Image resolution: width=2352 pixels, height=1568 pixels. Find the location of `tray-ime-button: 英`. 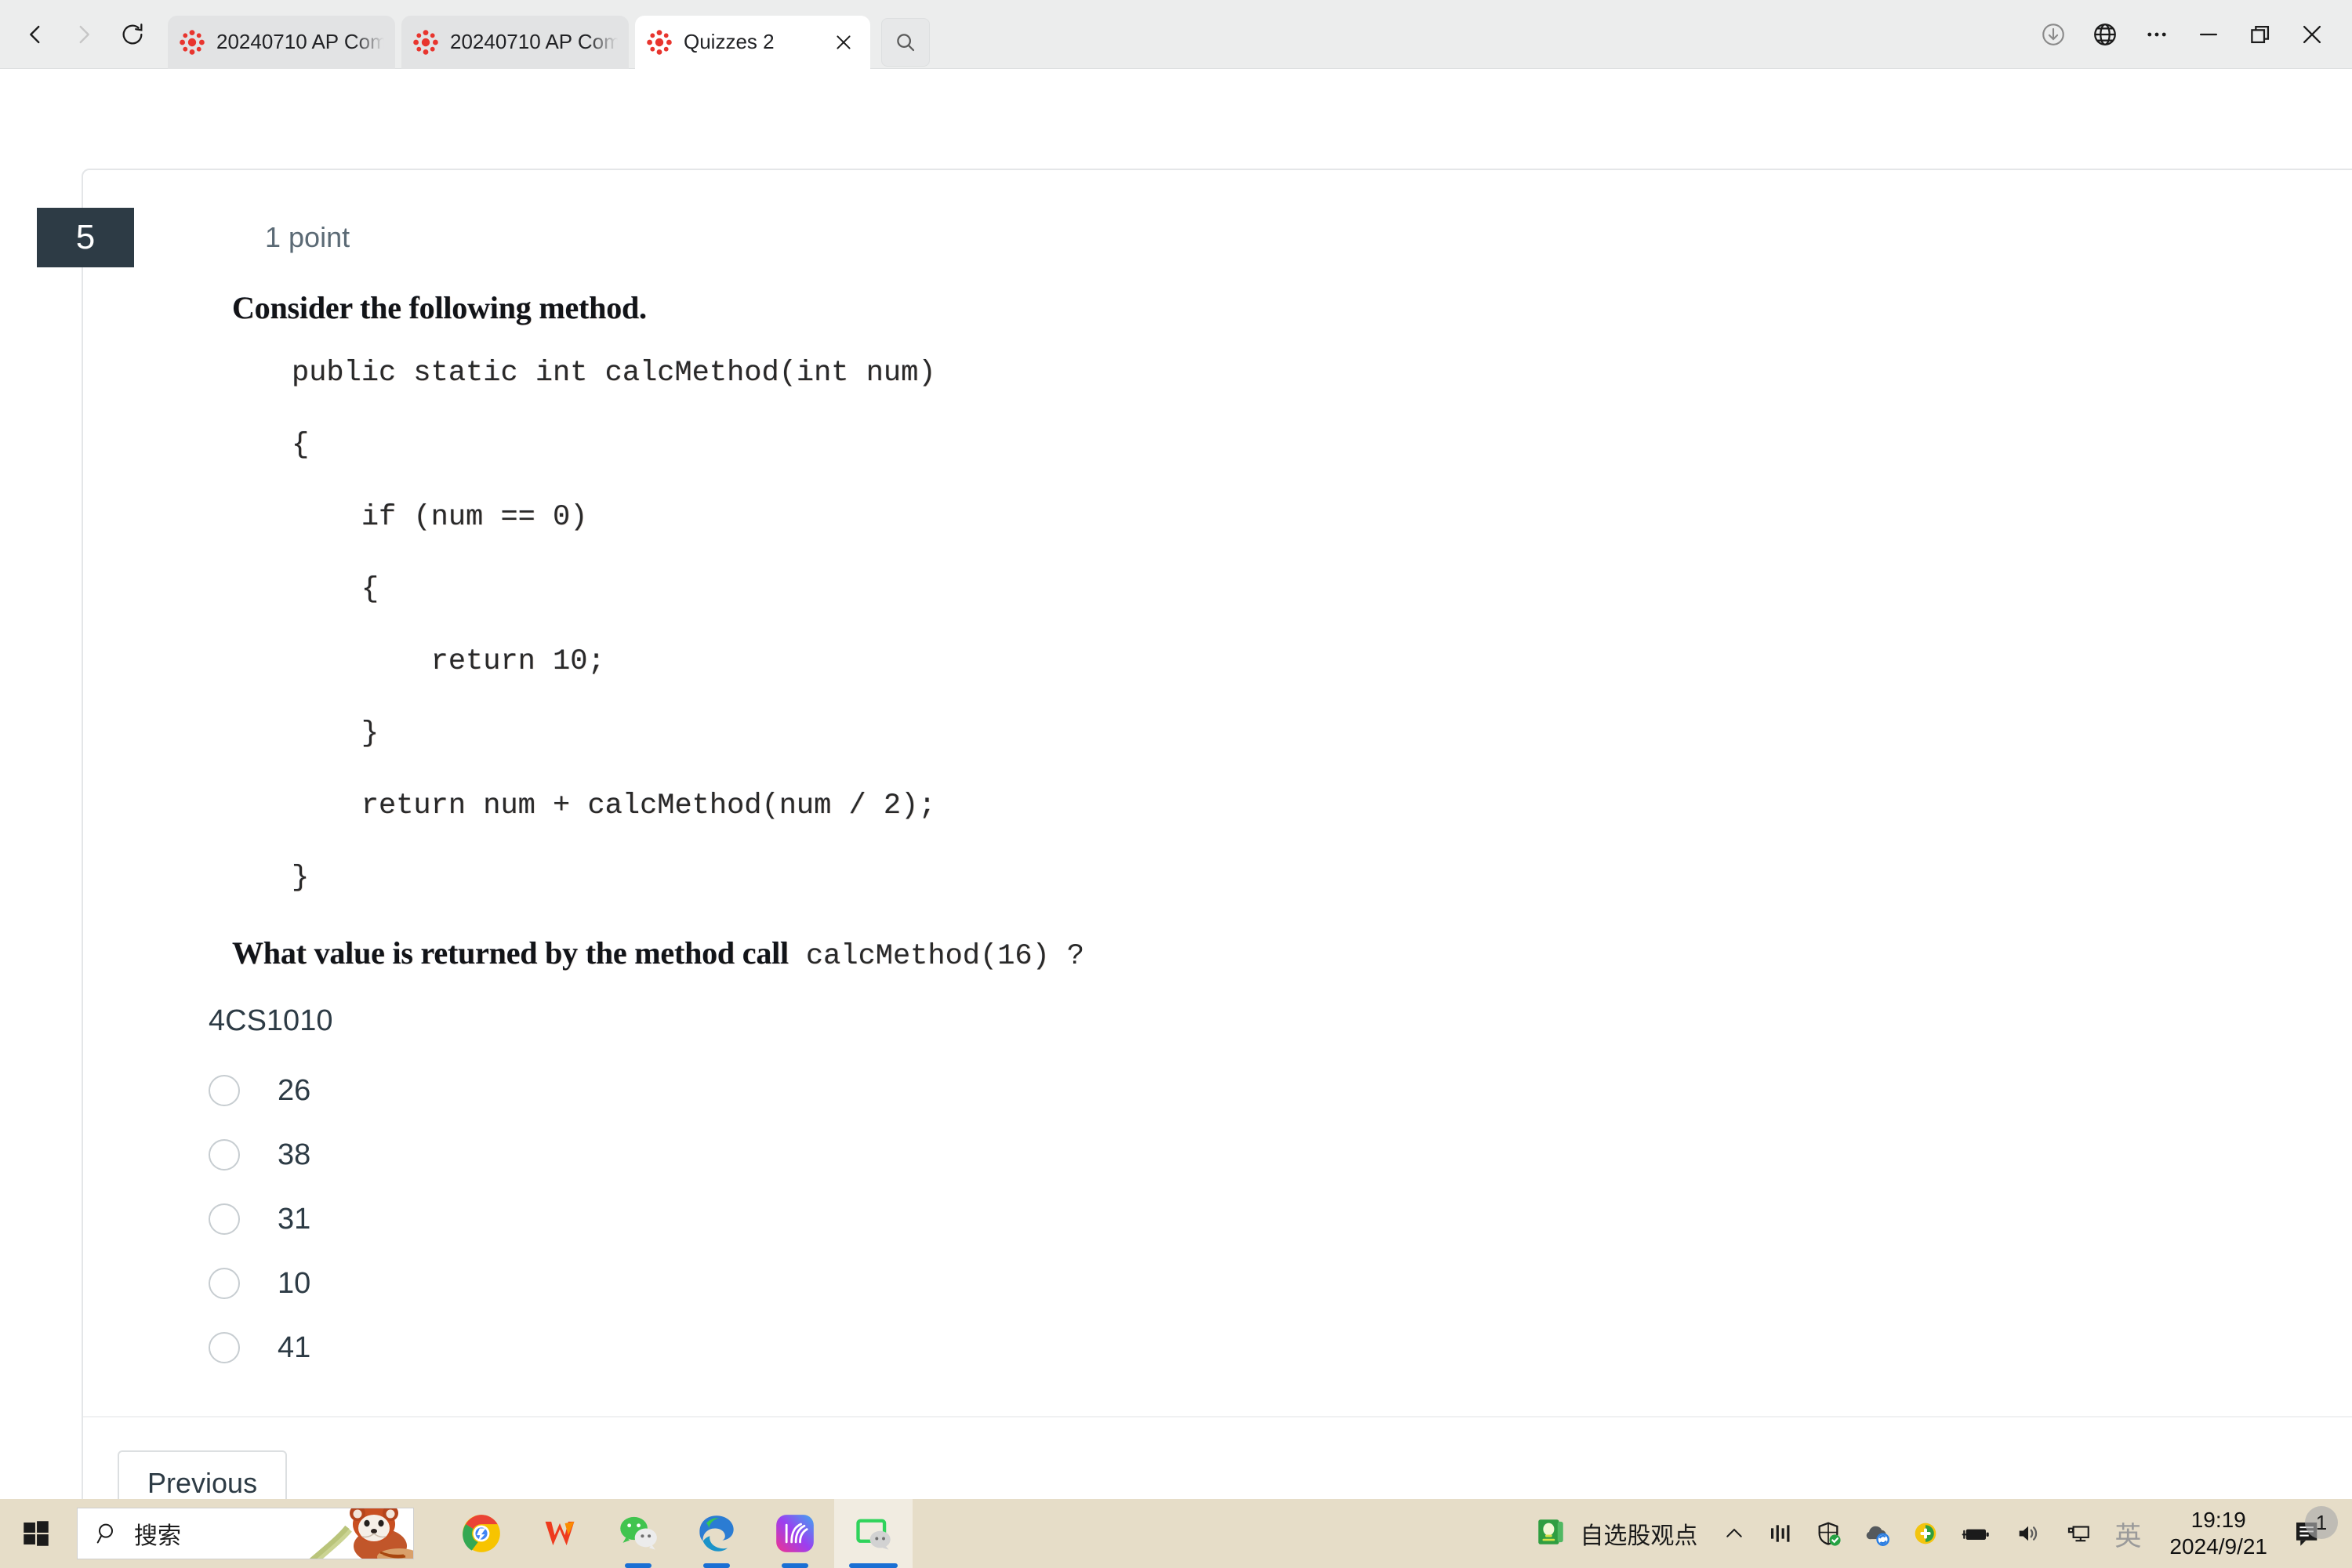

tray-ime-button: 英 is located at coordinates (2127, 1533).